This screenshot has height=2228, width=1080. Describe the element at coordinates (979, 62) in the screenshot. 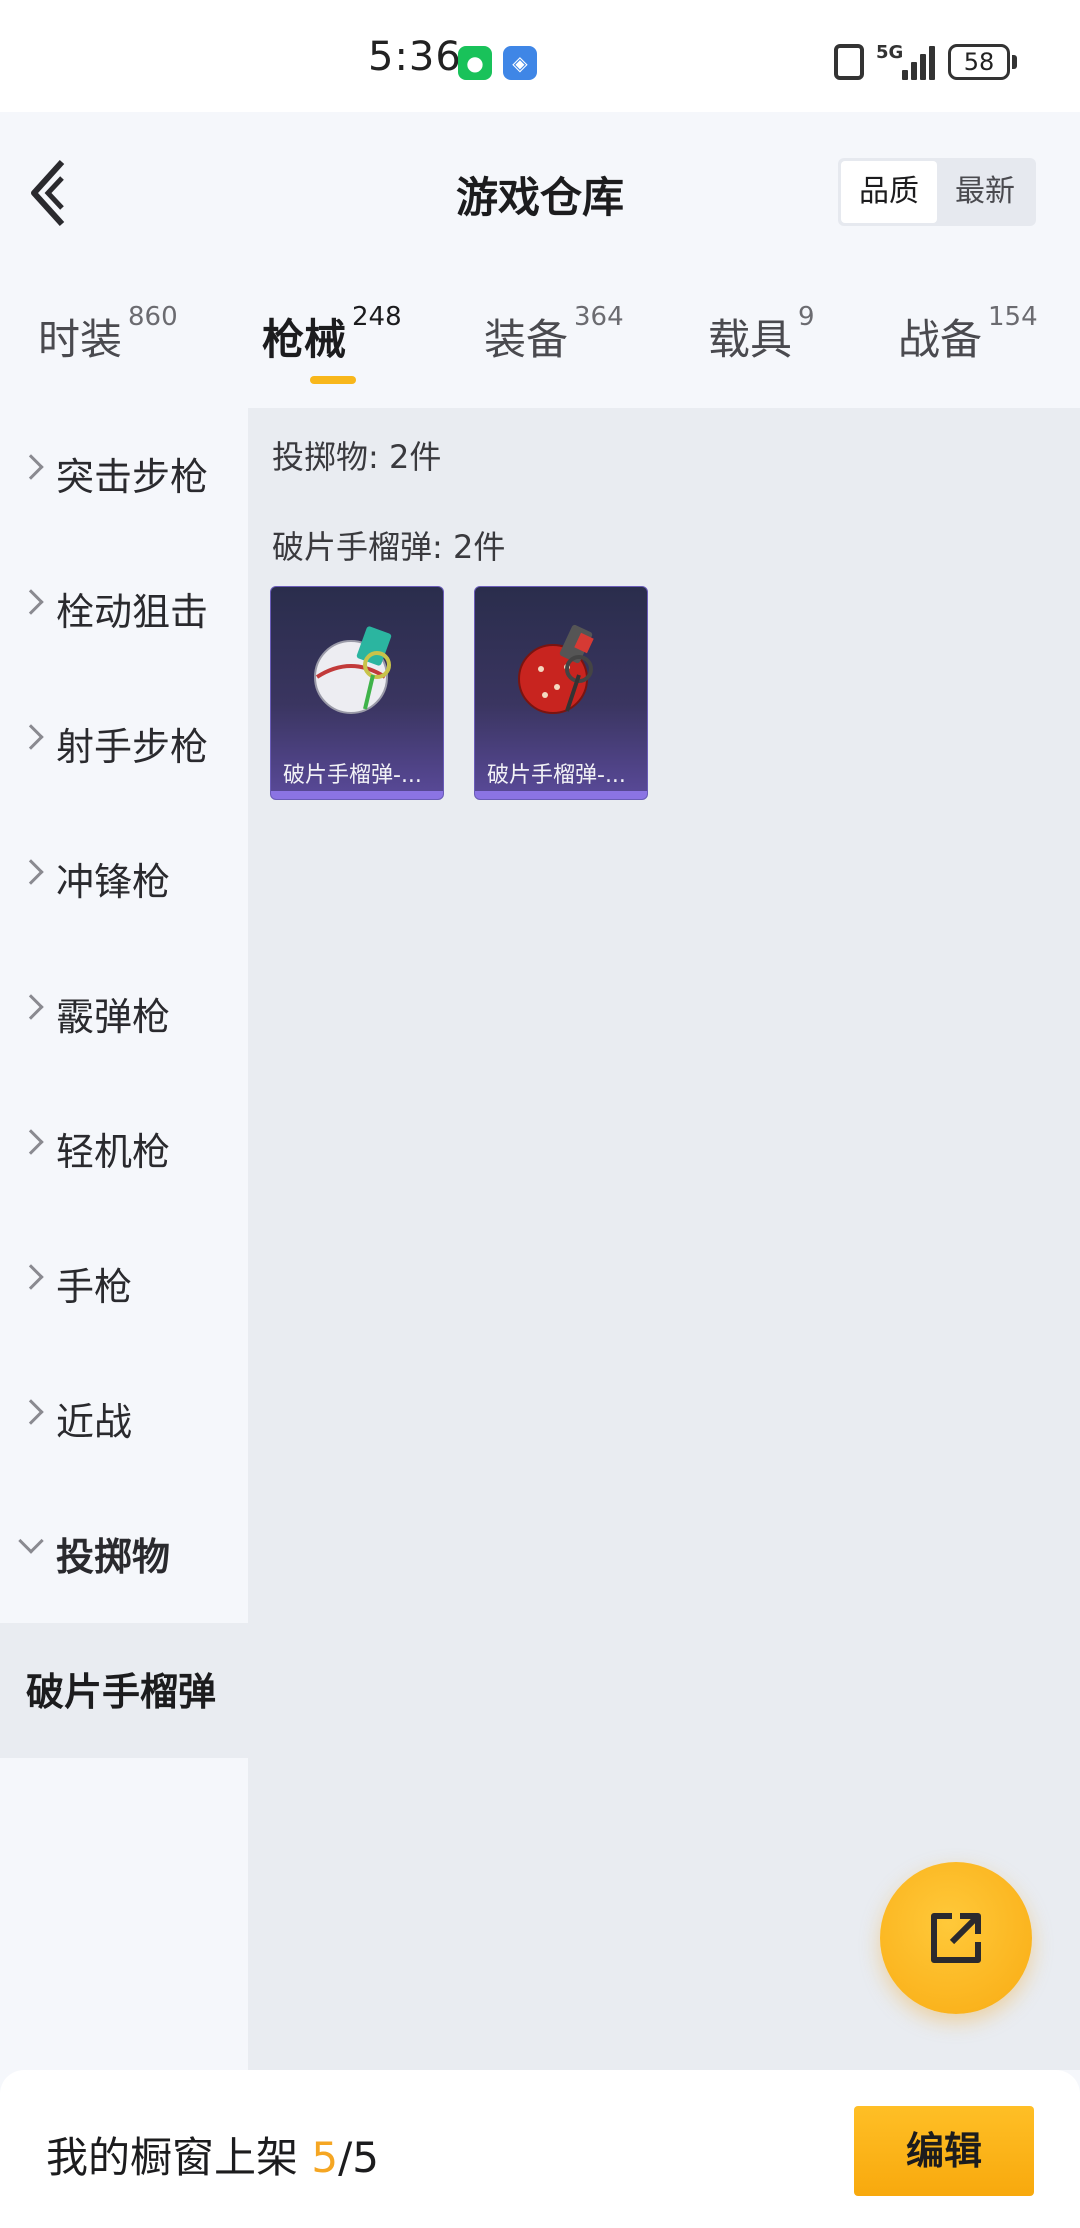

I see `battery-icon: 58` at that location.